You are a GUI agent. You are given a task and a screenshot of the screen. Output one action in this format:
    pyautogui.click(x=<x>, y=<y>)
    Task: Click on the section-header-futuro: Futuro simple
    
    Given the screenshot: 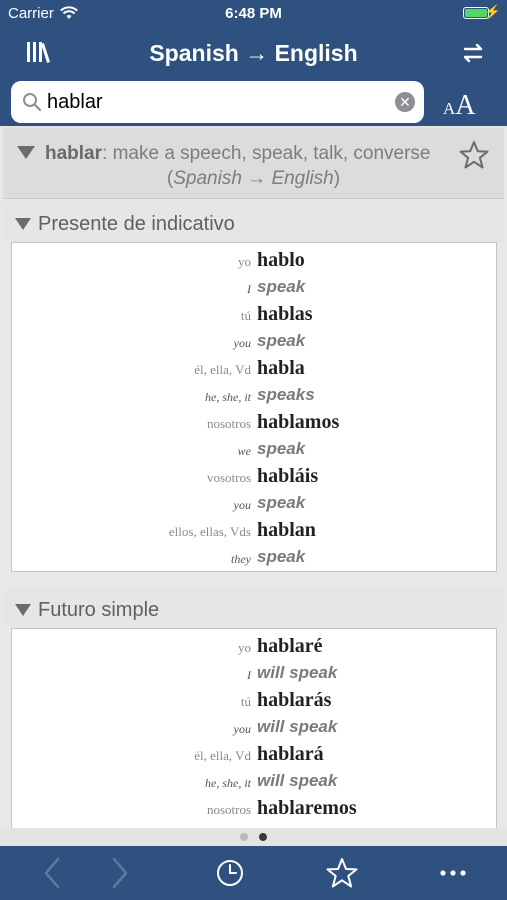 What is the action you would take?
    pyautogui.click(x=253, y=608)
    